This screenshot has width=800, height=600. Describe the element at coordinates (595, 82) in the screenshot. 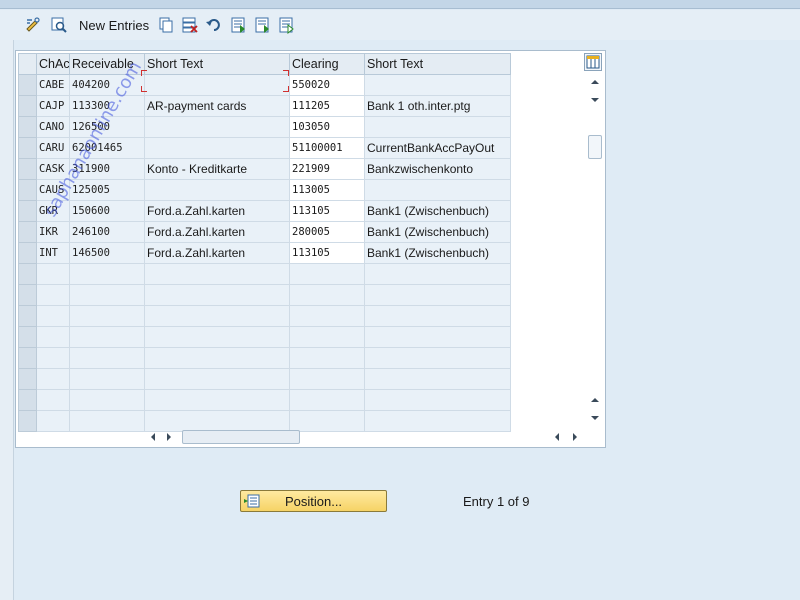

I see `scroll-up-icon` at that location.